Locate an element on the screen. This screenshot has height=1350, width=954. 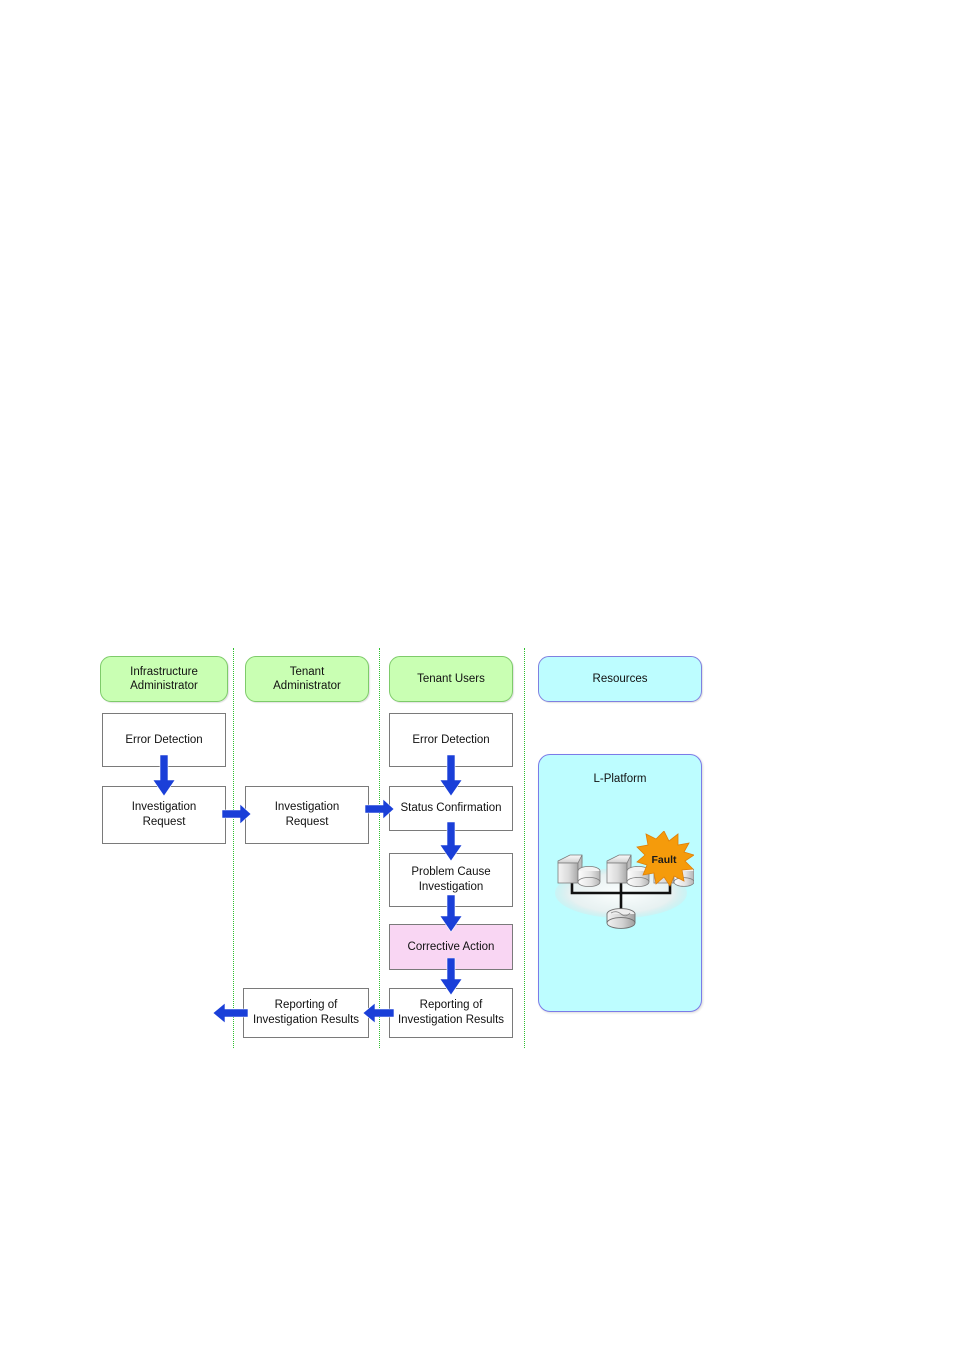
arrow-left-tu-report-to-ta-report is located at coordinates (378, 1013).